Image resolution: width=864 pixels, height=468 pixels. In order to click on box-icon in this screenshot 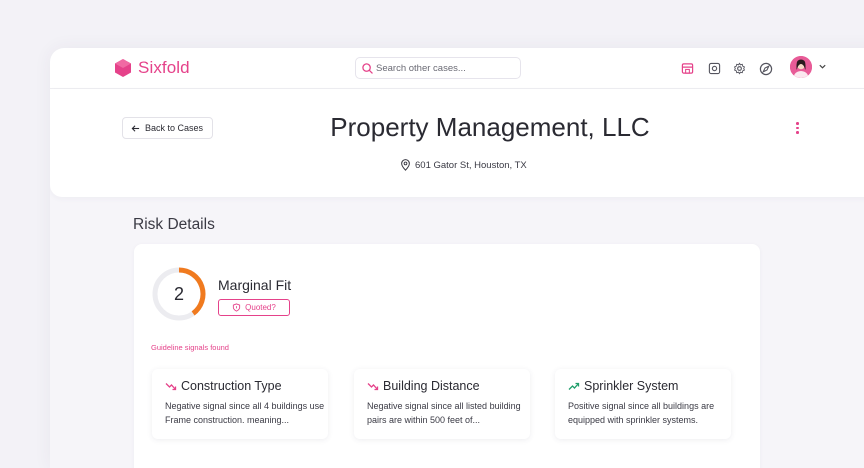, I will do `click(714, 68)`.